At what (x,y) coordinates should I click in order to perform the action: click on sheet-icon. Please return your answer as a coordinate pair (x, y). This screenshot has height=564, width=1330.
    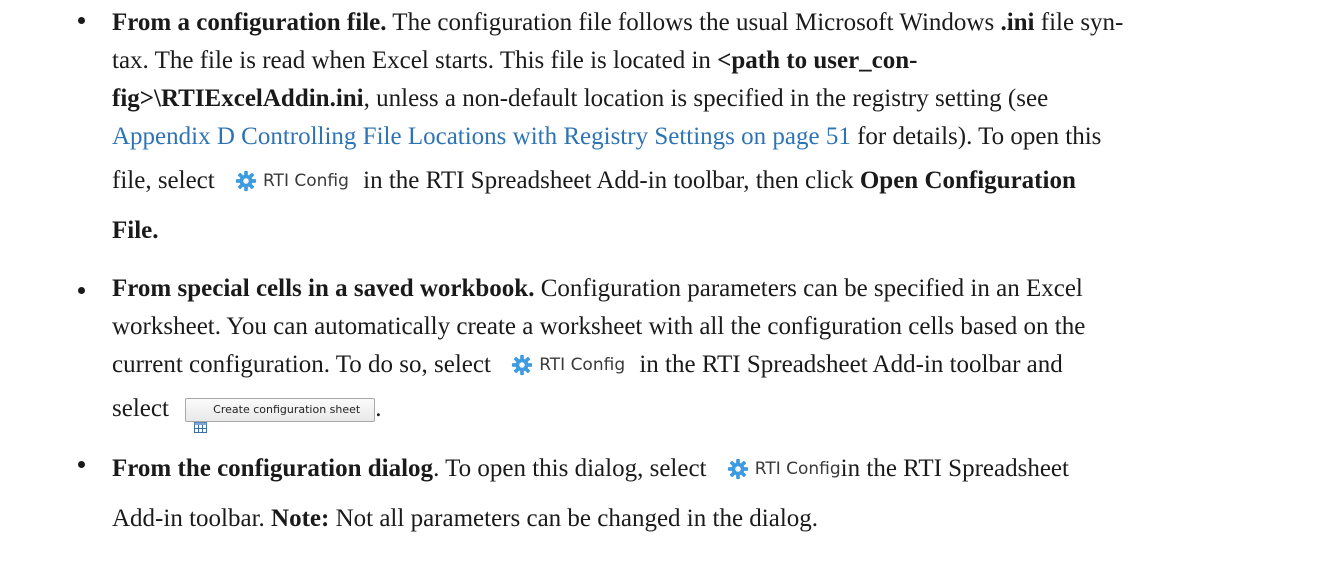
    Looking at the image, I should click on (201, 419).